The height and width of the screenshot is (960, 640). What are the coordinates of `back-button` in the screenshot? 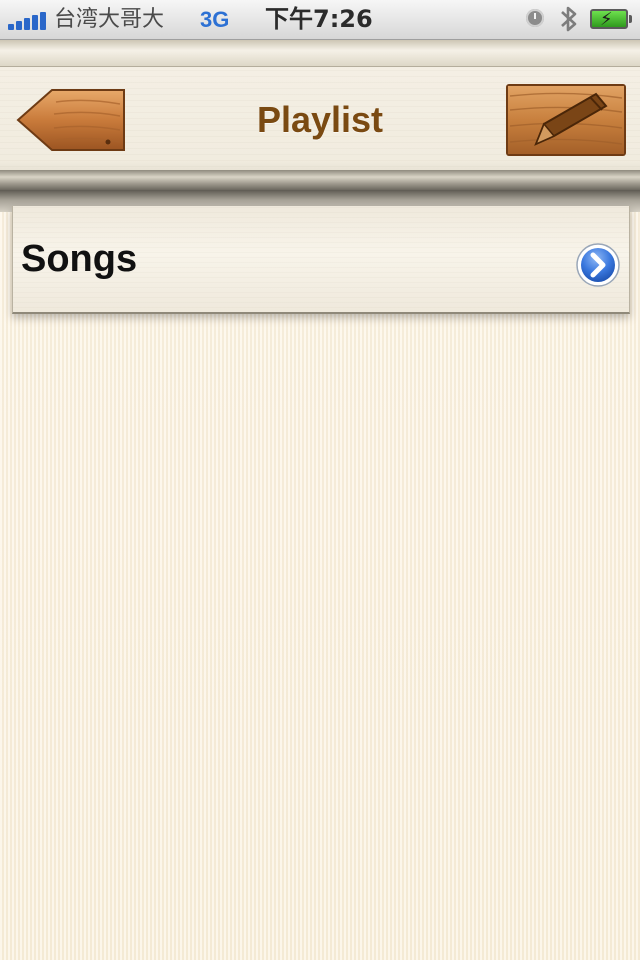 It's located at (71, 120).